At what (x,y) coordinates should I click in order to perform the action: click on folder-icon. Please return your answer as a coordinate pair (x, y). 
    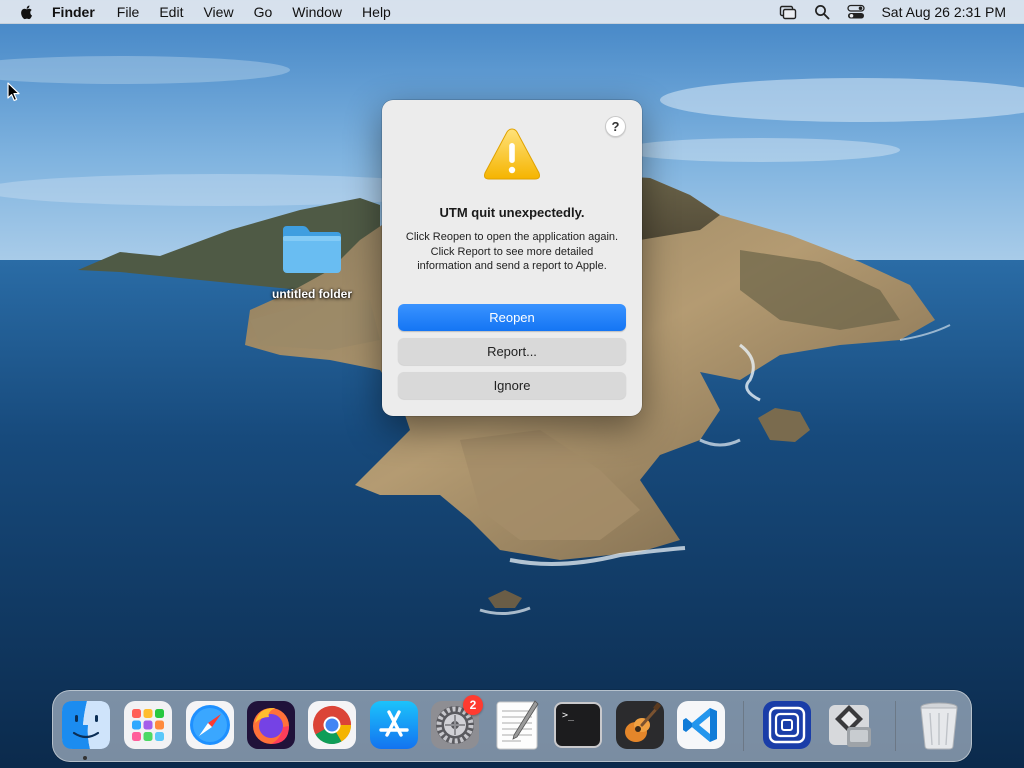
    Looking at the image, I should click on (312, 249).